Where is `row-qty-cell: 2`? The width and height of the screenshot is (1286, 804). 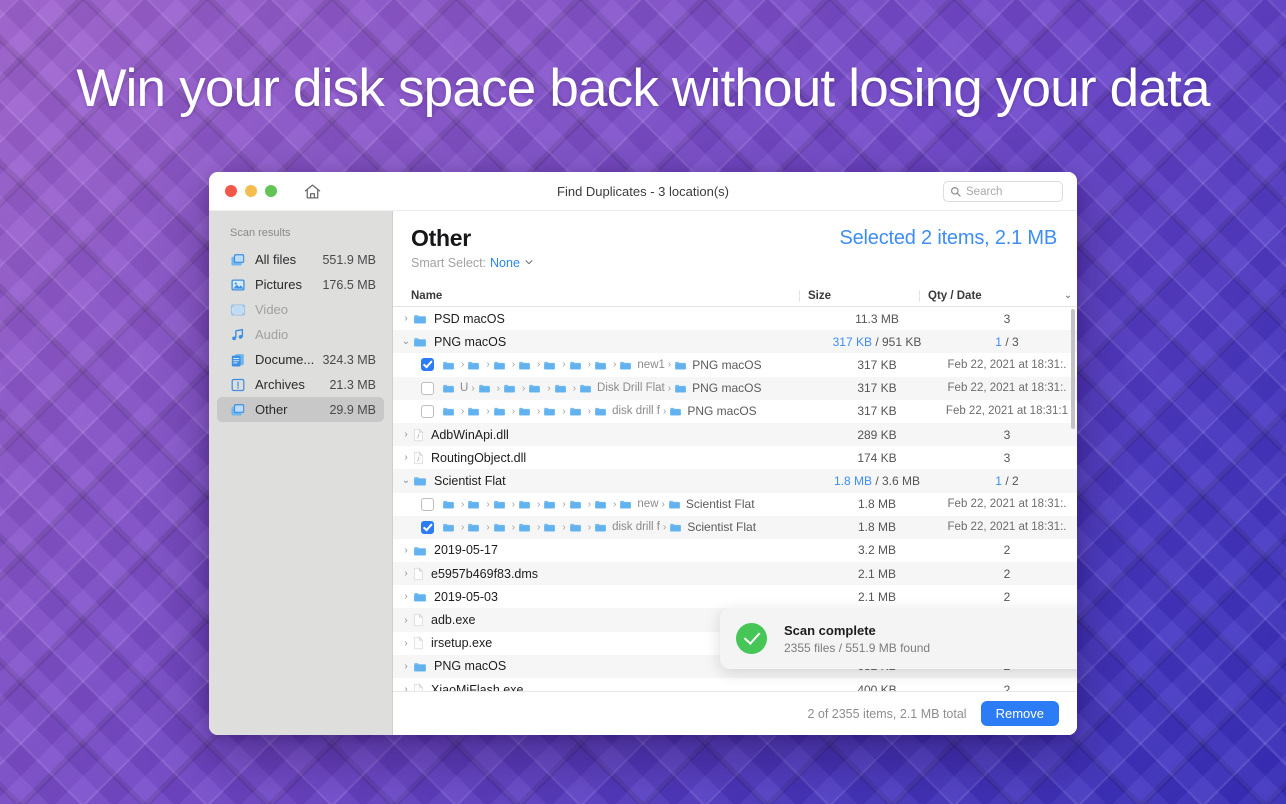 row-qty-cell: 2 is located at coordinates (1007, 574).